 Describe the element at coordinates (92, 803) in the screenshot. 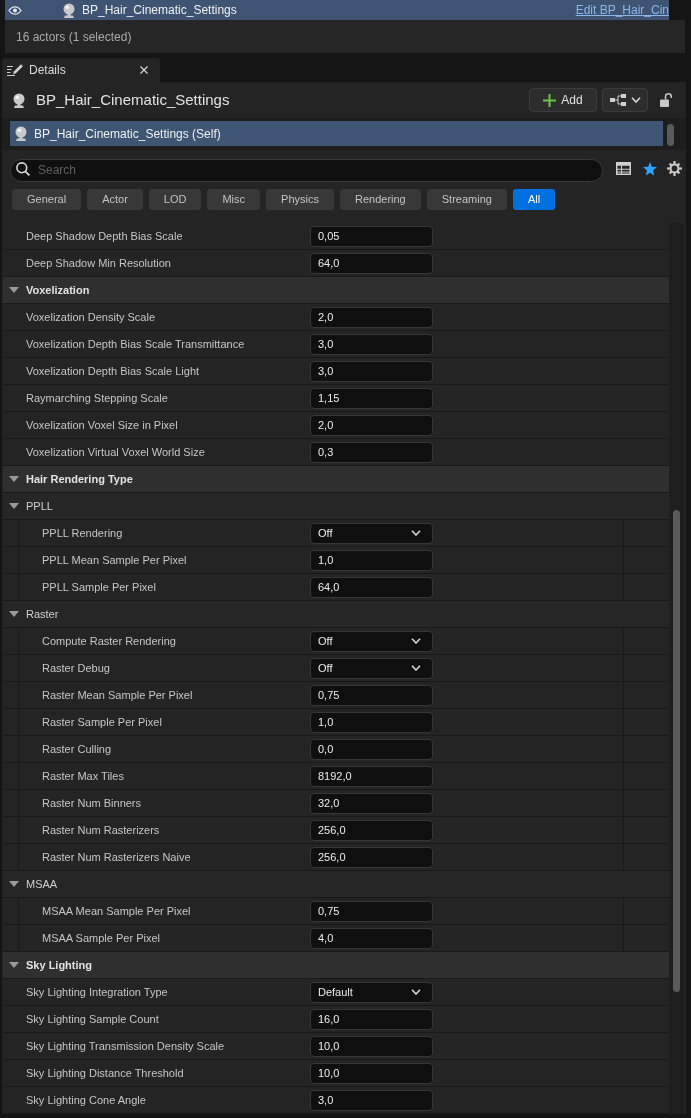

I see `property-label: Raster Num Binners` at that location.